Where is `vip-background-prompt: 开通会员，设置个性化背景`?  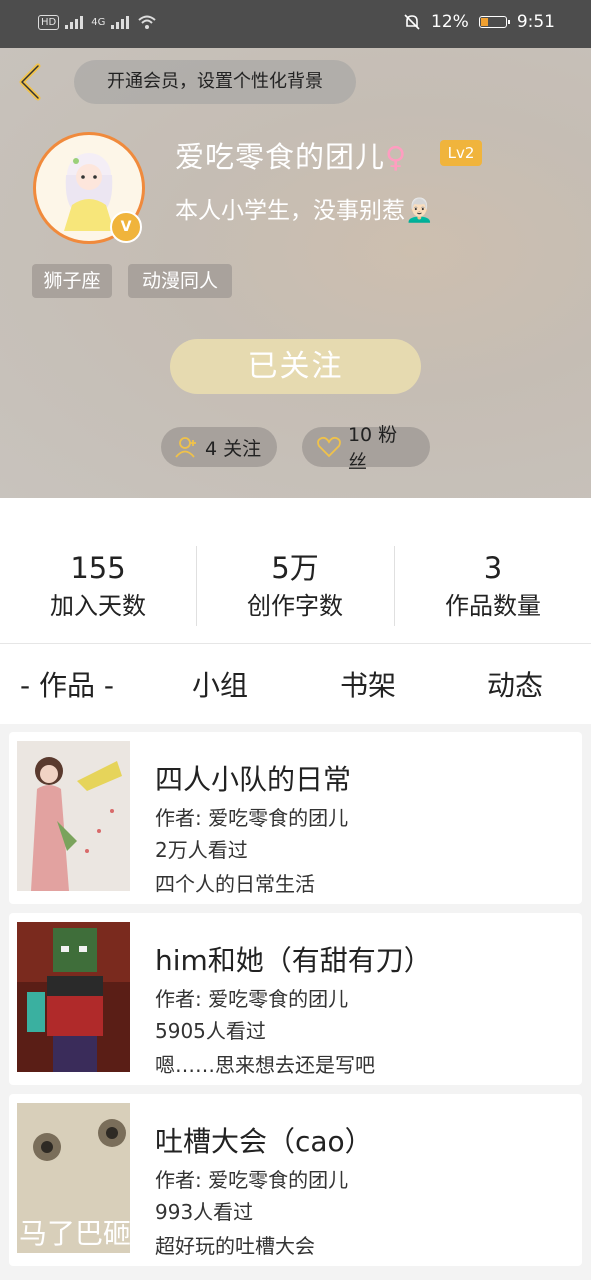 vip-background-prompt: 开通会员，设置个性化背景 is located at coordinates (215, 82).